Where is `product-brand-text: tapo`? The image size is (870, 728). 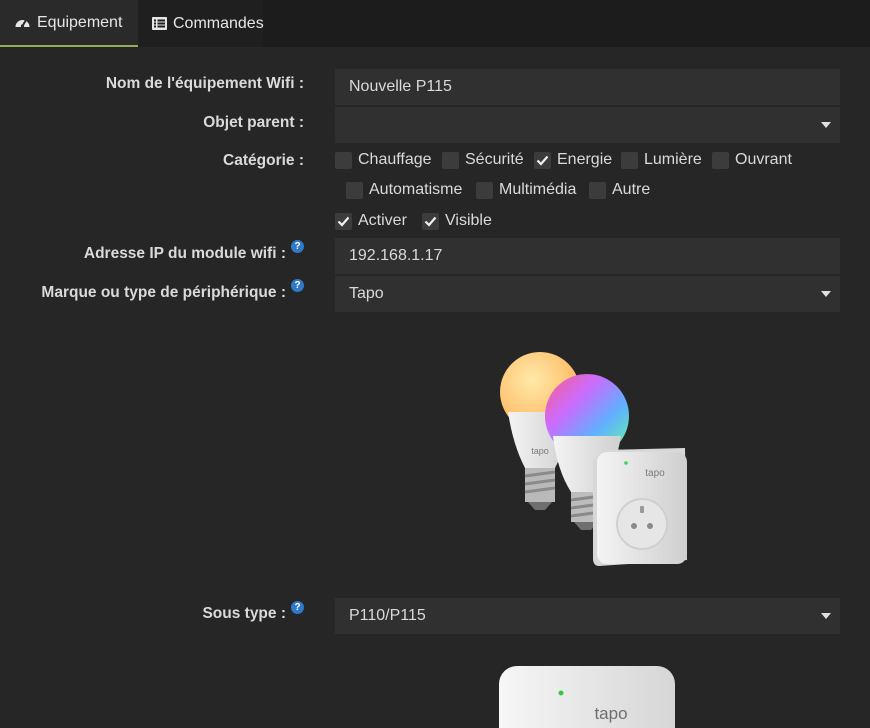 product-brand-text: tapo is located at coordinates (610, 713).